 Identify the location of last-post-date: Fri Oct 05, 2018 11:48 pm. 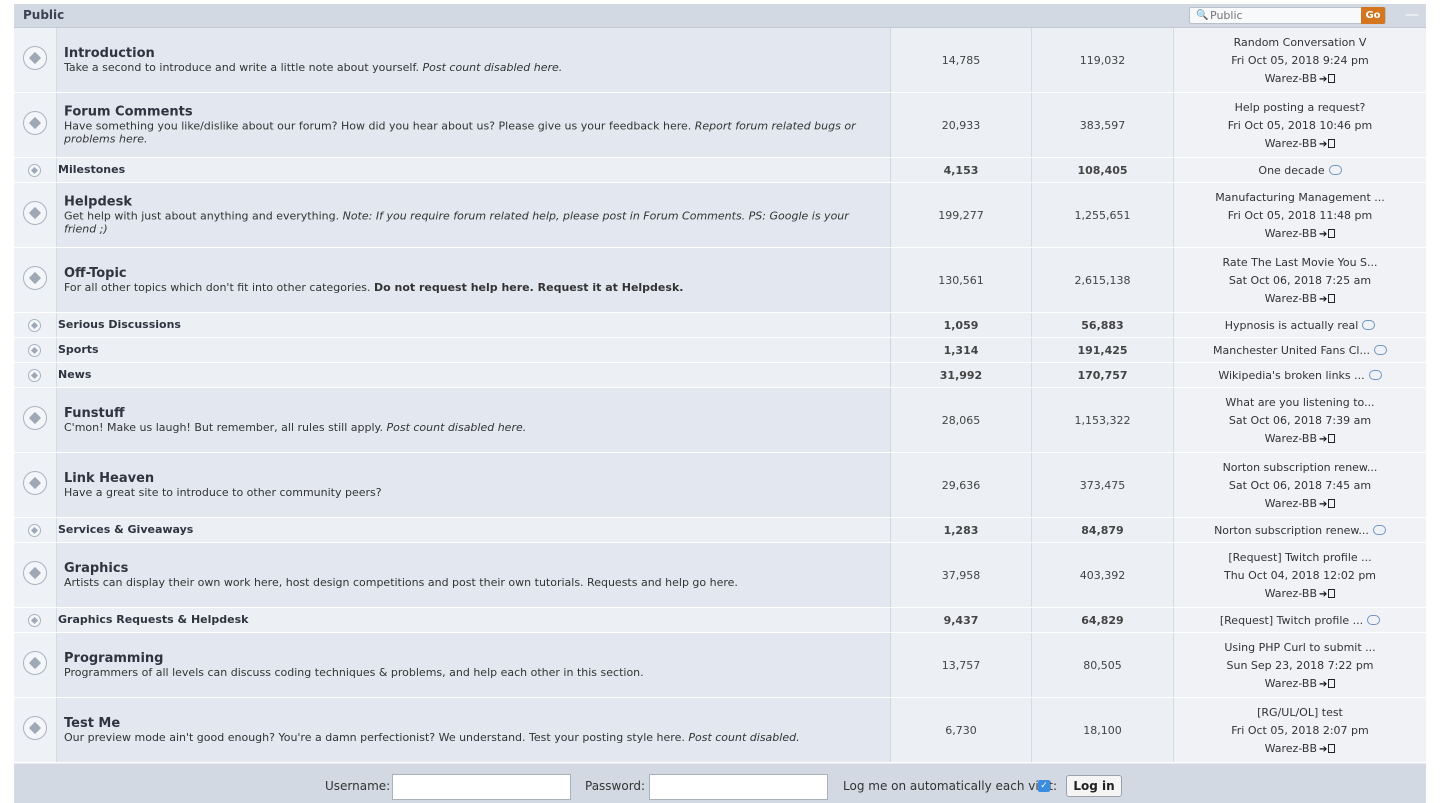
(1300, 215).